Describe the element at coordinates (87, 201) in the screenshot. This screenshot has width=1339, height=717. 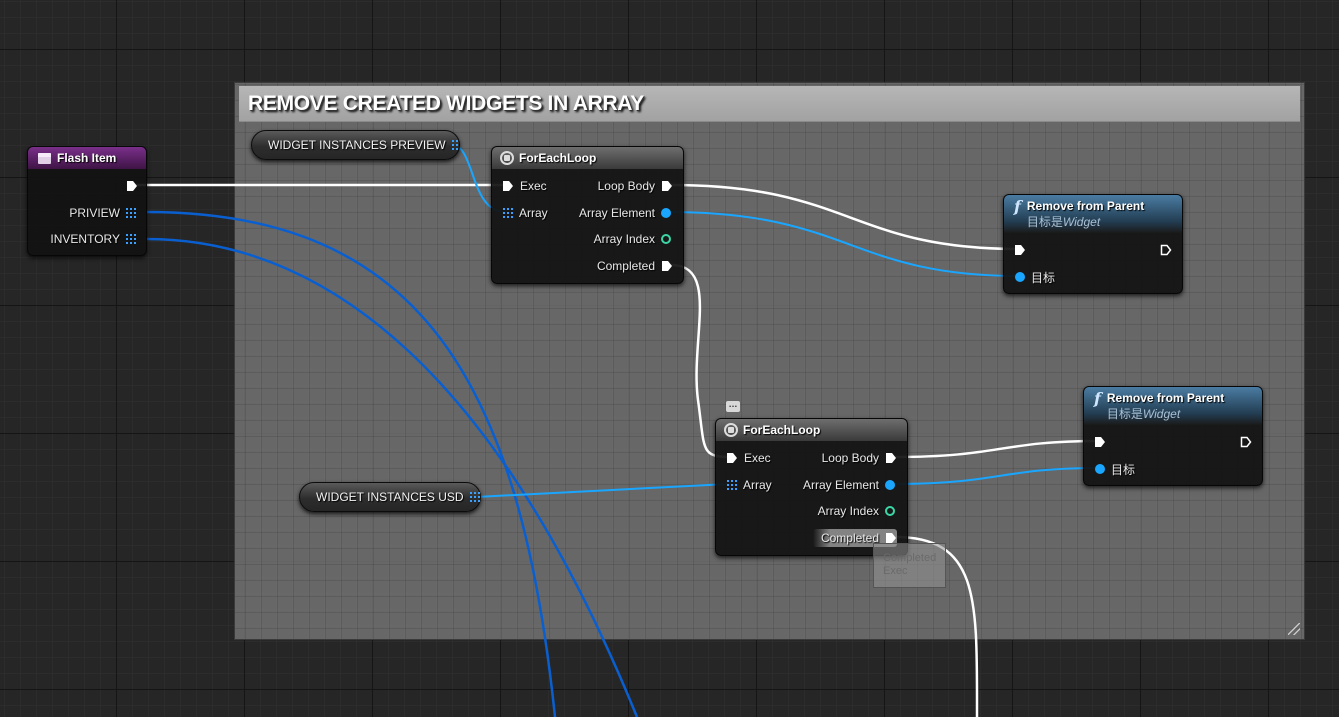
I see `flash-item-node: Flash Item PRIVIEW INVENTORY` at that location.